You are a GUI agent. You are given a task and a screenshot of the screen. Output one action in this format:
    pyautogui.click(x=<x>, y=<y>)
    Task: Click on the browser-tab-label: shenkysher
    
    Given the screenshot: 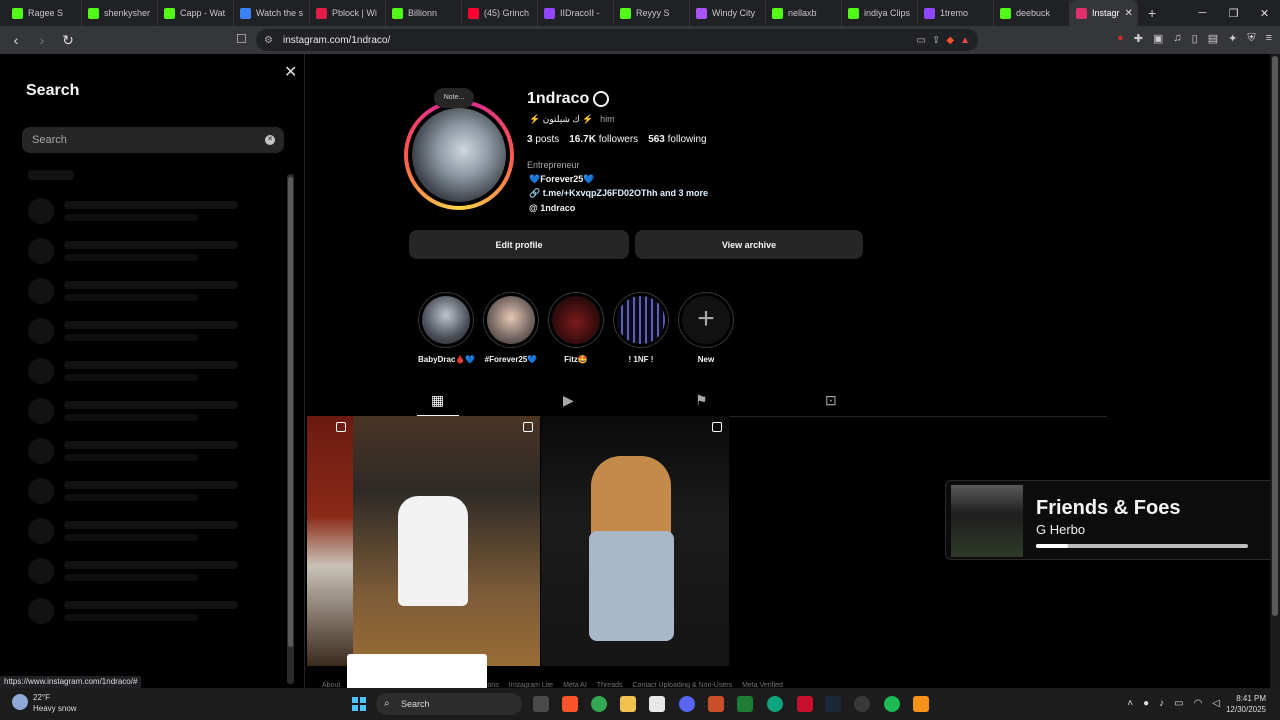 What is the action you would take?
    pyautogui.click(x=127, y=13)
    